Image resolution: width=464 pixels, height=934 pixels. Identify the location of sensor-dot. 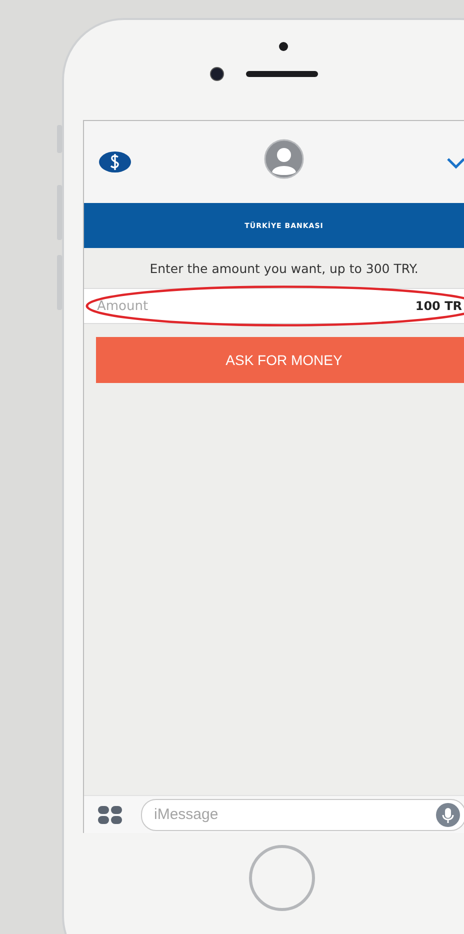
(283, 46).